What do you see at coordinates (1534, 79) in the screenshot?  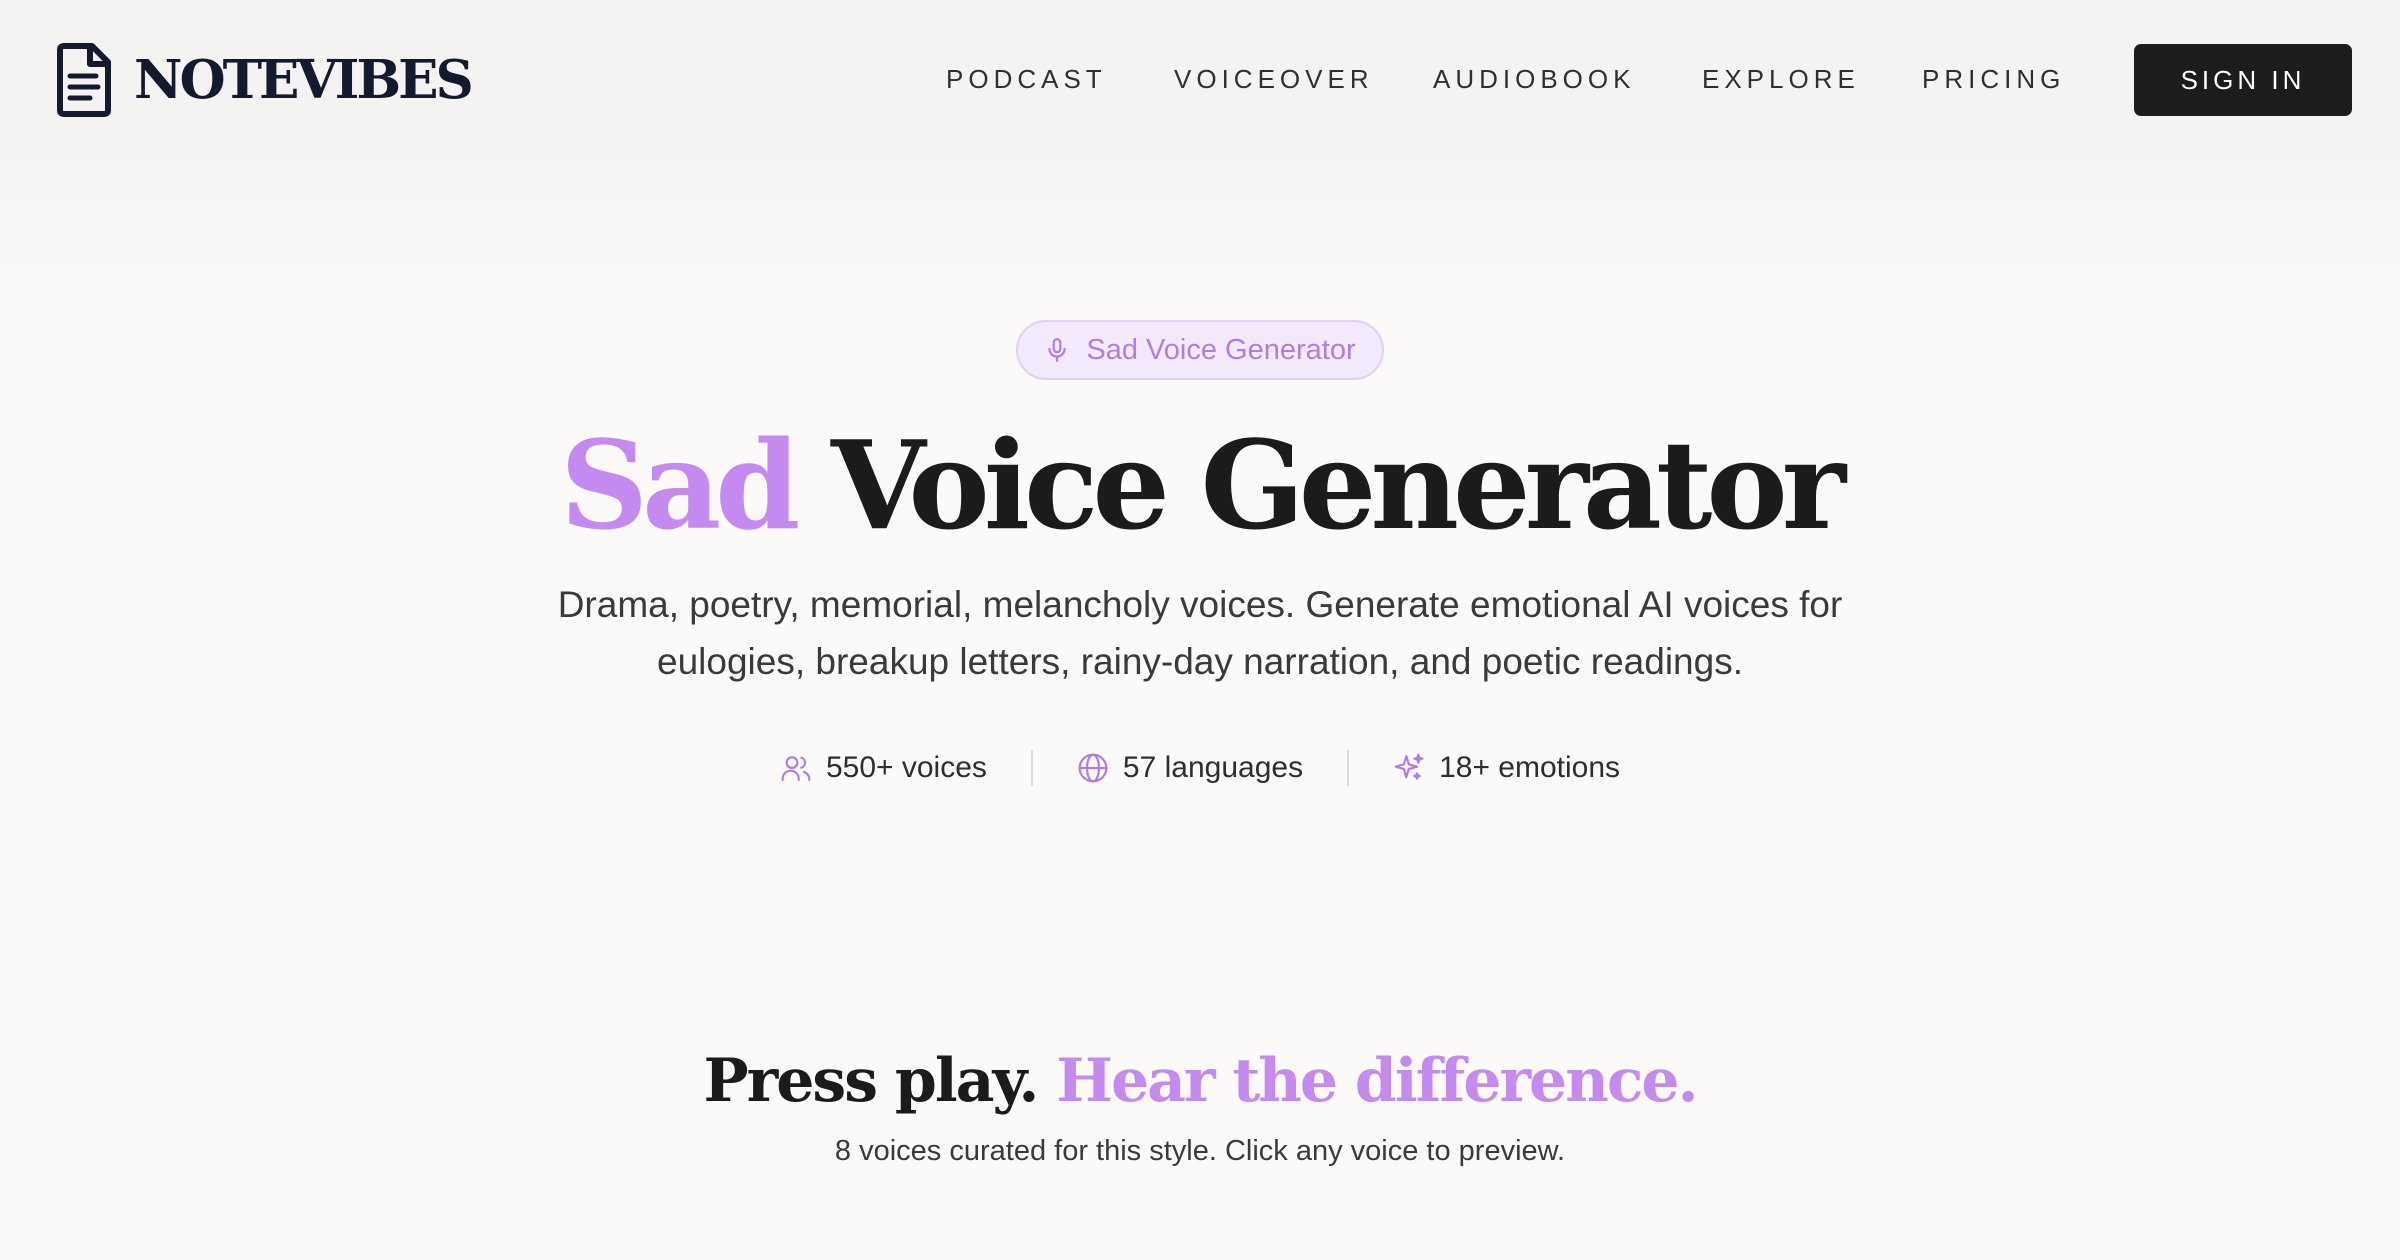 I see `nav-audiobook: AUDIOBOOK` at bounding box center [1534, 79].